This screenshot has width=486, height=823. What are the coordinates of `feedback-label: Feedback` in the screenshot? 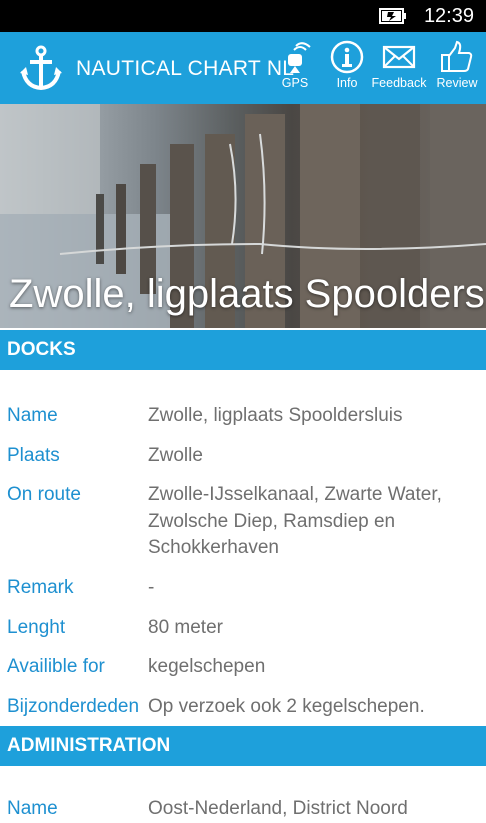 It's located at (399, 83).